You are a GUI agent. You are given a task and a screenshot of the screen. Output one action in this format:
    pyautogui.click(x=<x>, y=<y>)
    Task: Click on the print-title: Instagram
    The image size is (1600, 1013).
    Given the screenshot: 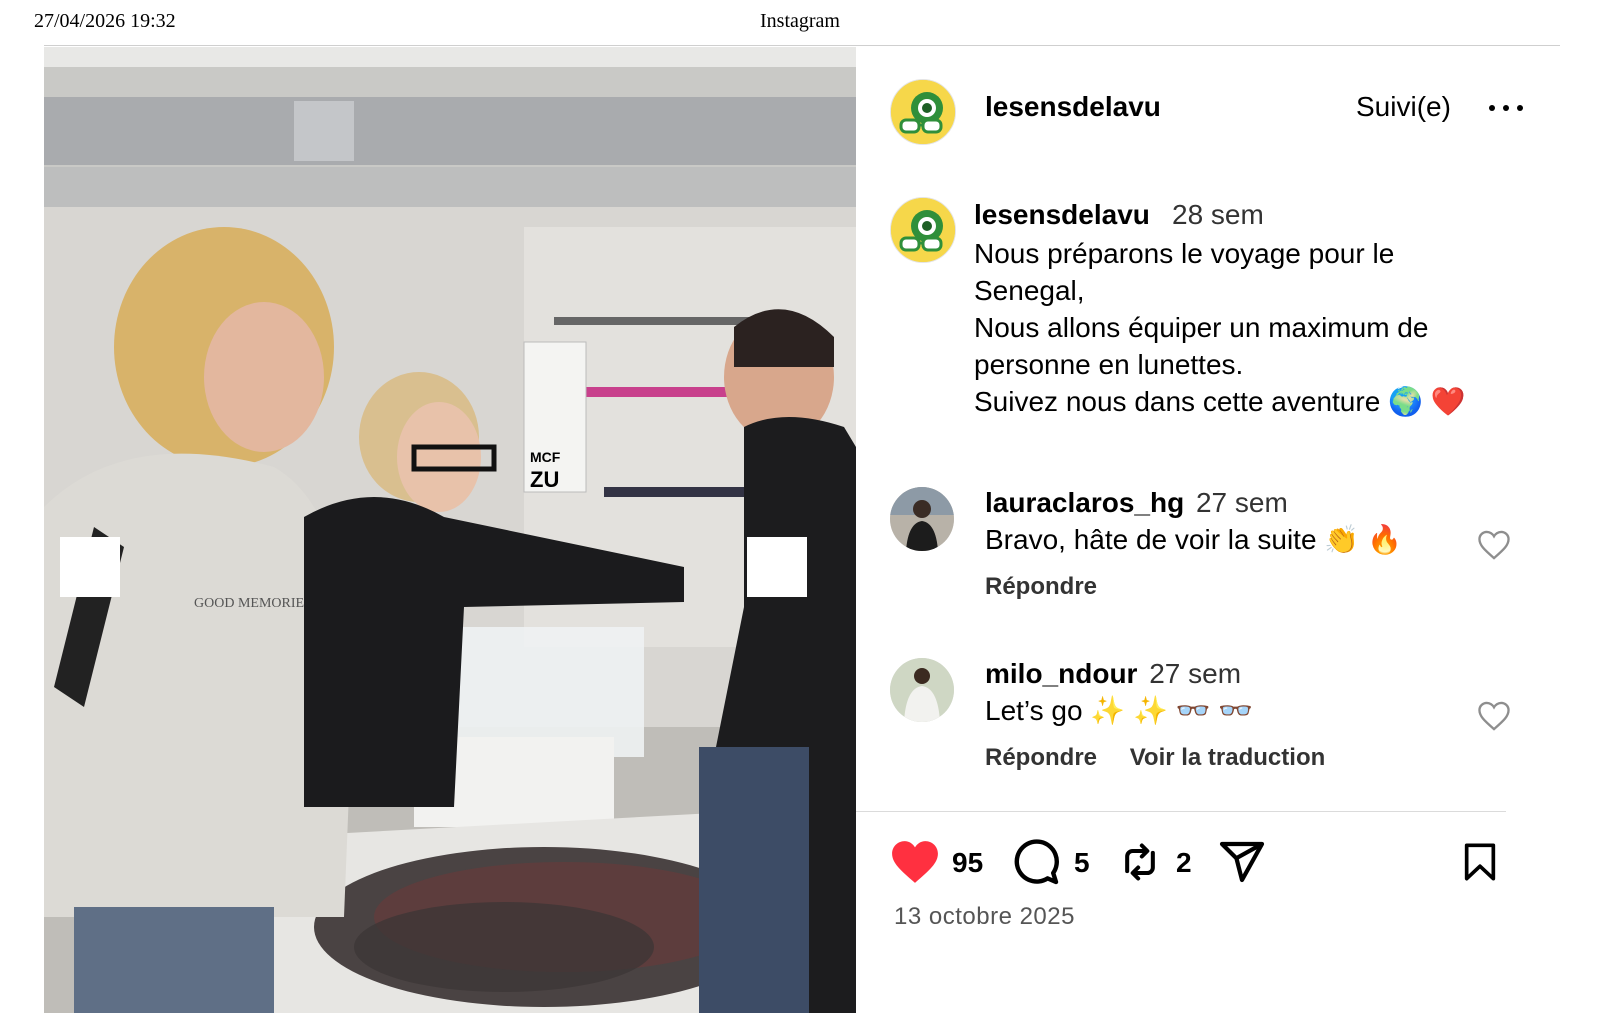 What is the action you would take?
    pyautogui.click(x=800, y=21)
    